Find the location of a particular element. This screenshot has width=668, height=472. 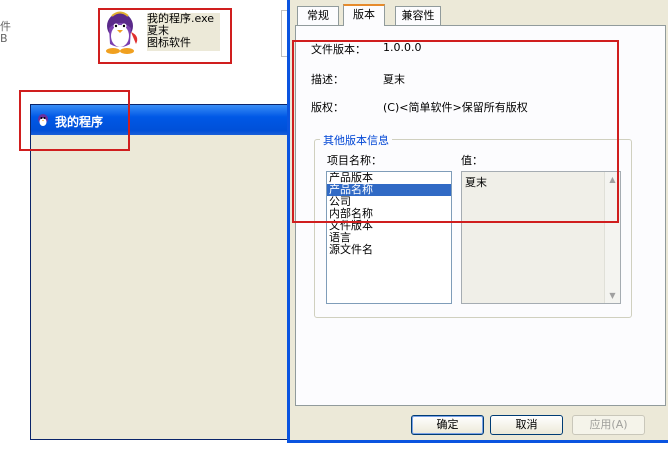

tab-compatibility: 兼容性 is located at coordinates (418, 15).